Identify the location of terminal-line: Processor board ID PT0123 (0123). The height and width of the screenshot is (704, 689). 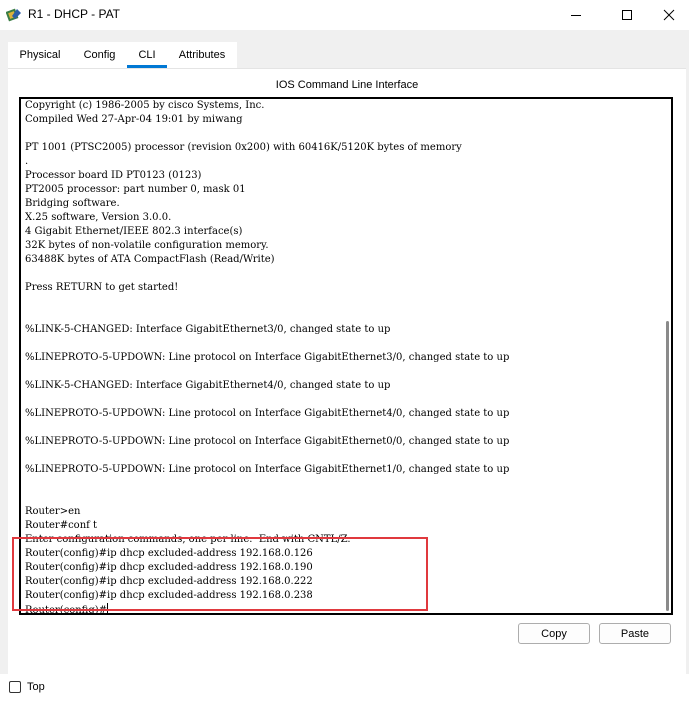
(113, 175).